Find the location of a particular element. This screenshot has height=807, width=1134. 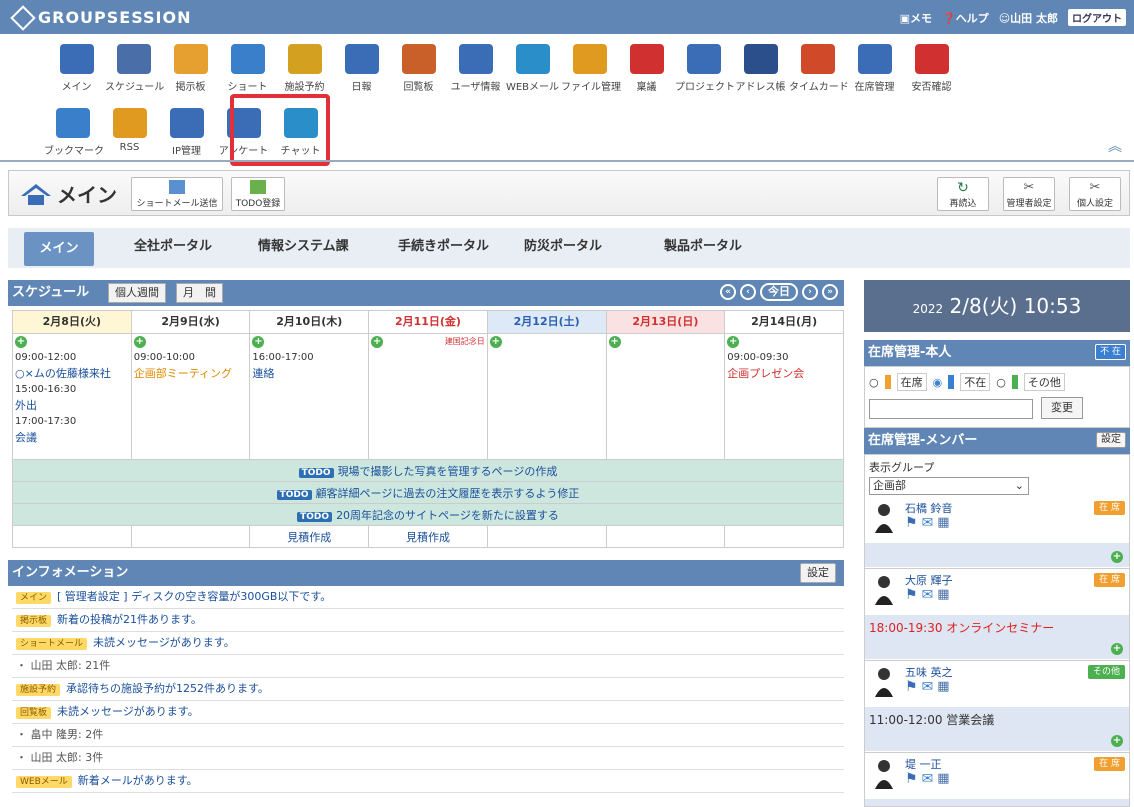

member-name: 堤 一正 is located at coordinates (923, 764).